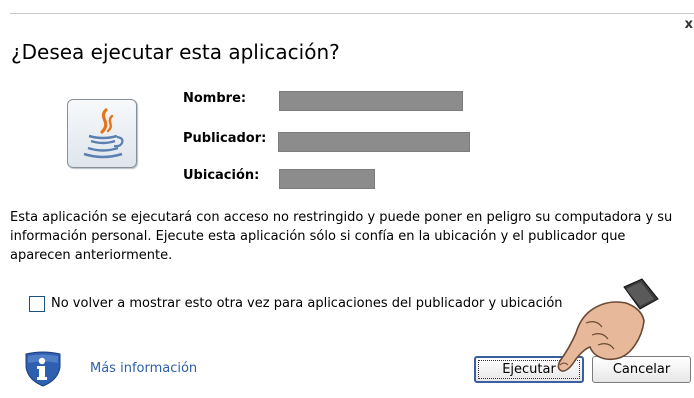 The height and width of the screenshot is (398, 694). What do you see at coordinates (43, 369) in the screenshot?
I see `shield-info-icon` at bounding box center [43, 369].